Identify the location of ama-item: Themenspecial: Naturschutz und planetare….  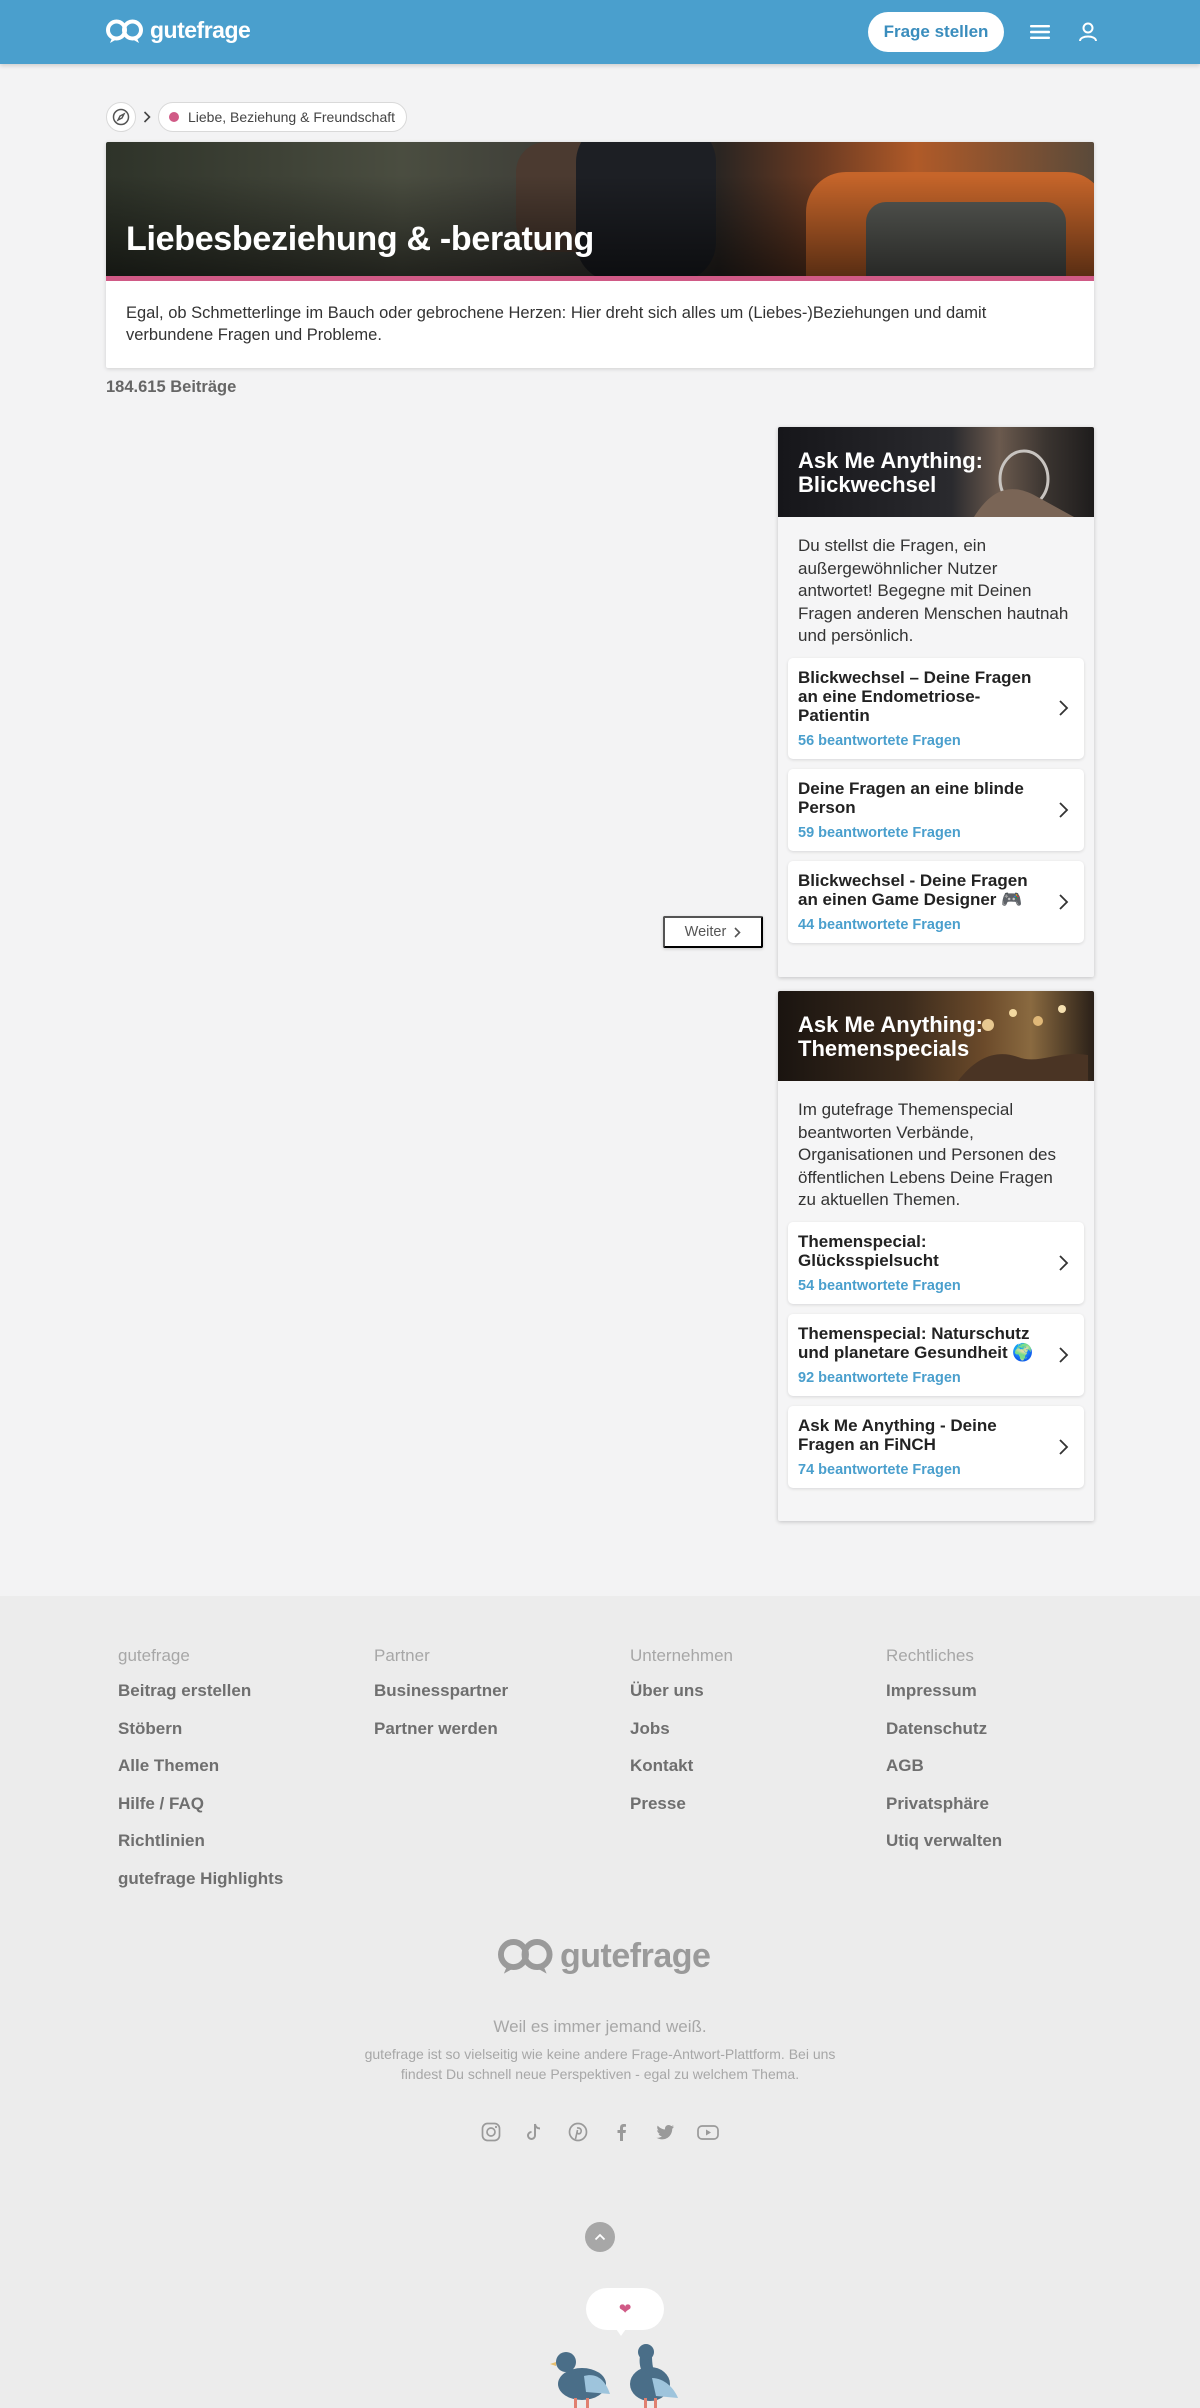
(936, 1354).